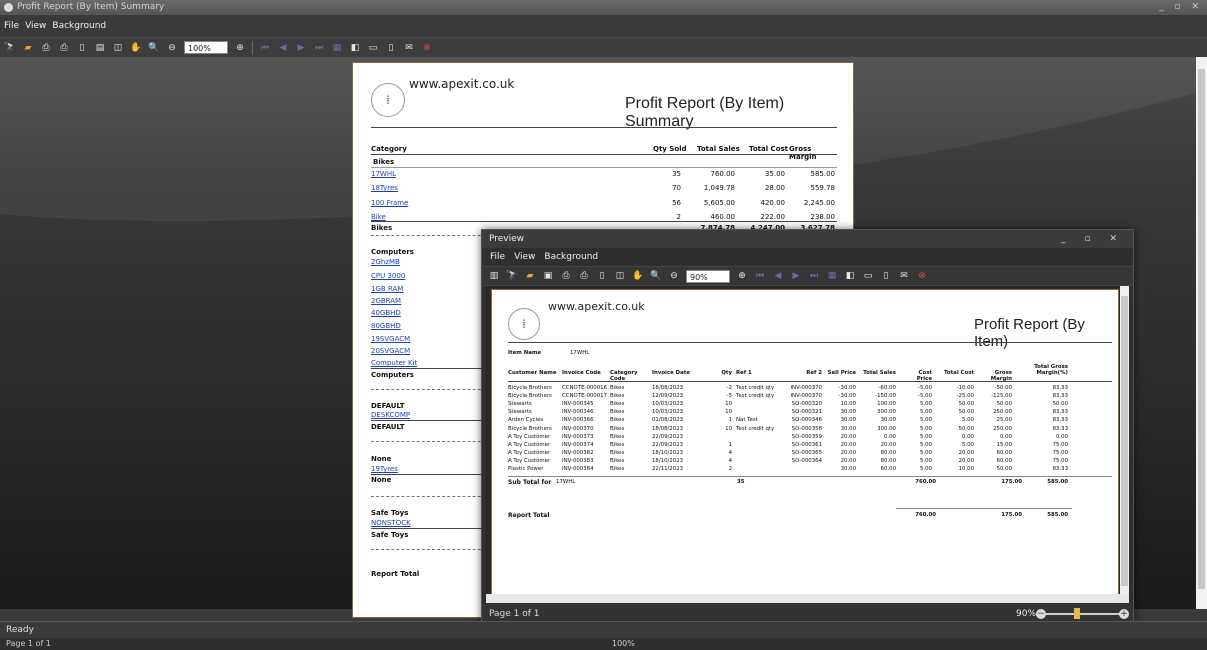 The height and width of the screenshot is (650, 1207). What do you see at coordinates (548, 276) in the screenshot?
I see `save-icon: ▣` at bounding box center [548, 276].